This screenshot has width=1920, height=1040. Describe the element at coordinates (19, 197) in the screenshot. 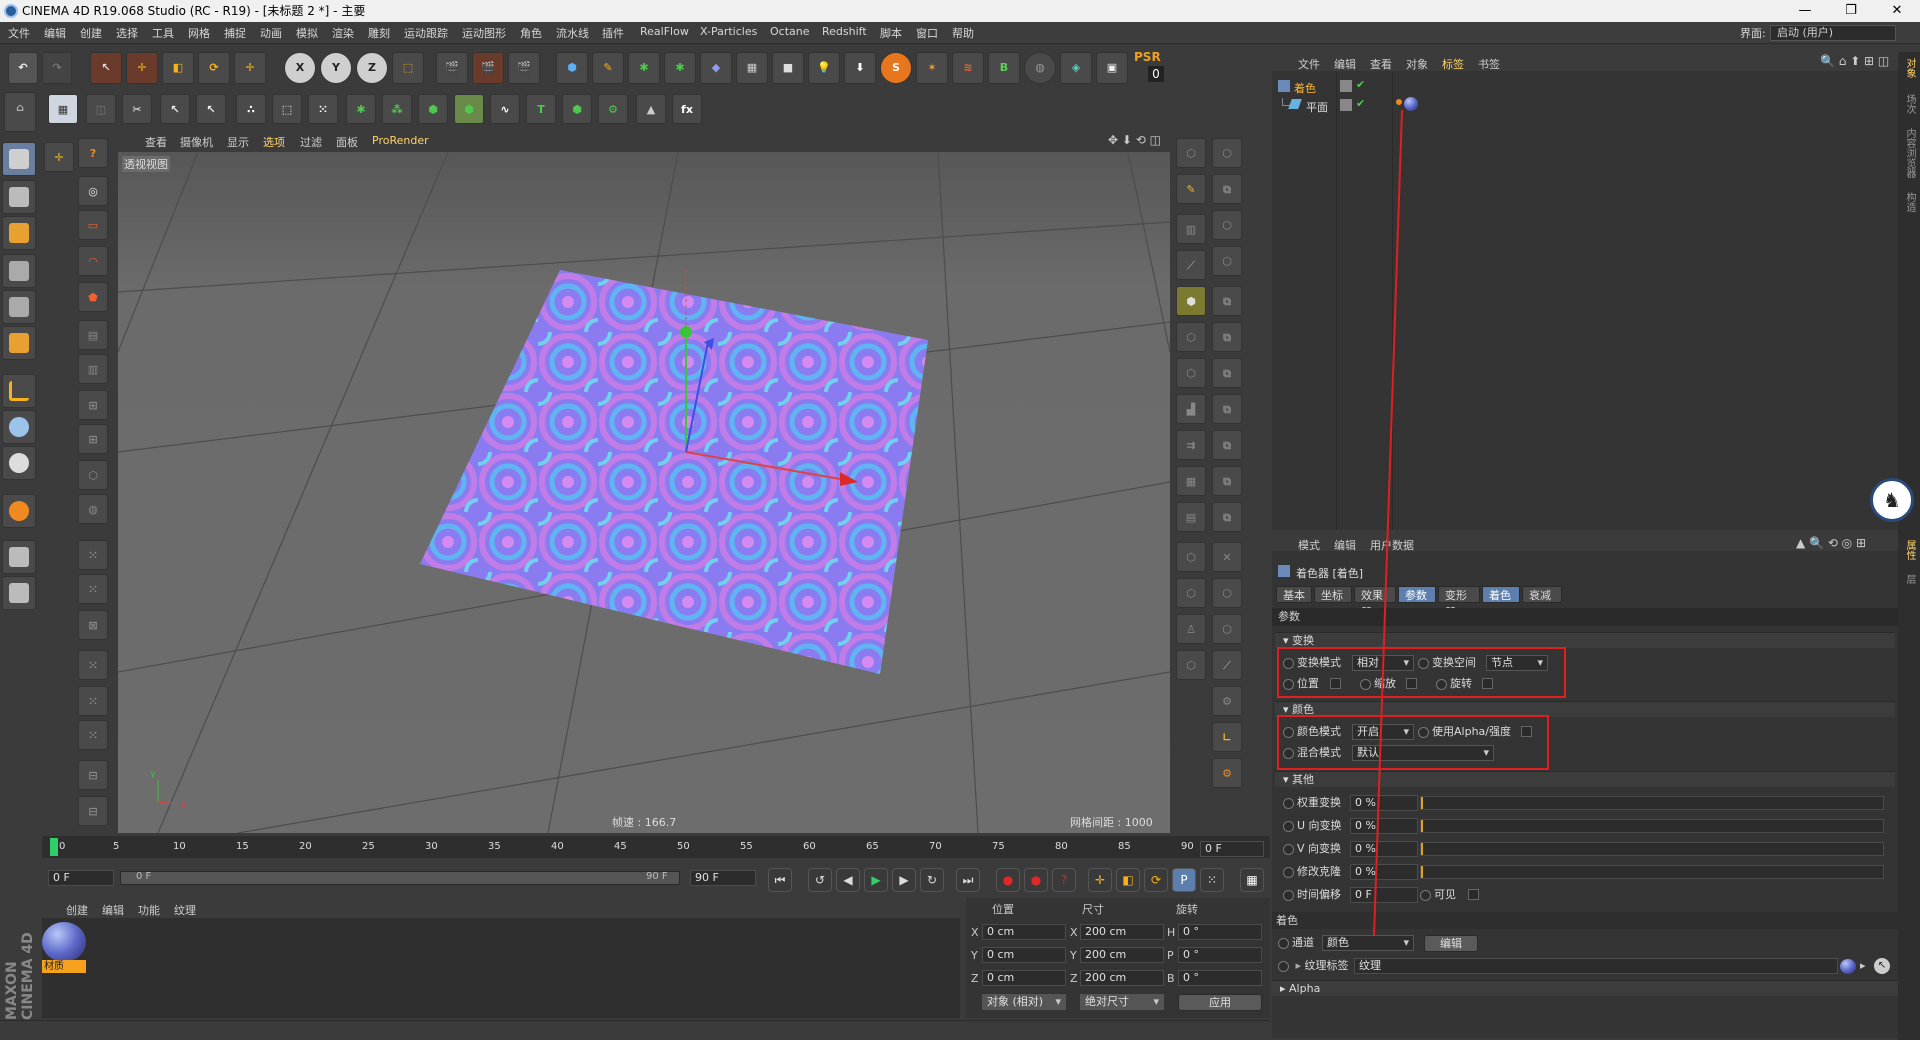

I see `texture-tool-icon` at that location.